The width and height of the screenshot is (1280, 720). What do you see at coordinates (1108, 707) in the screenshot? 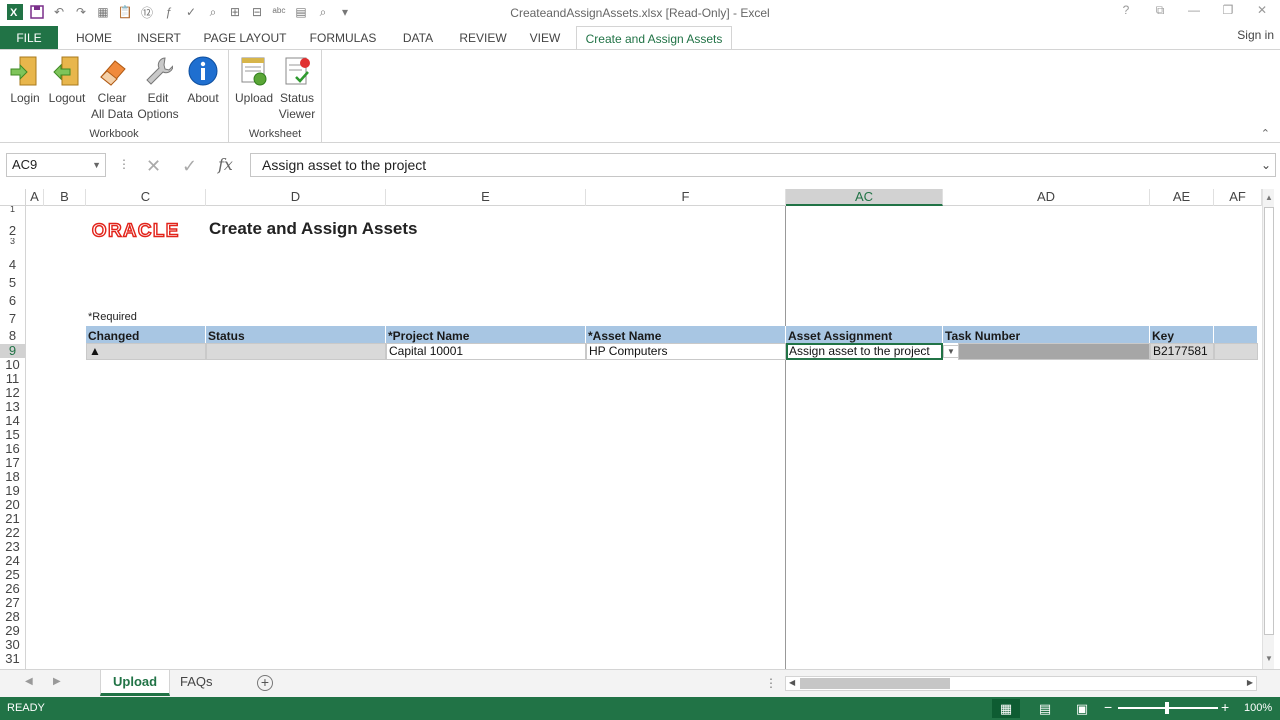
I see `zoom-out-icon: −` at bounding box center [1108, 707].